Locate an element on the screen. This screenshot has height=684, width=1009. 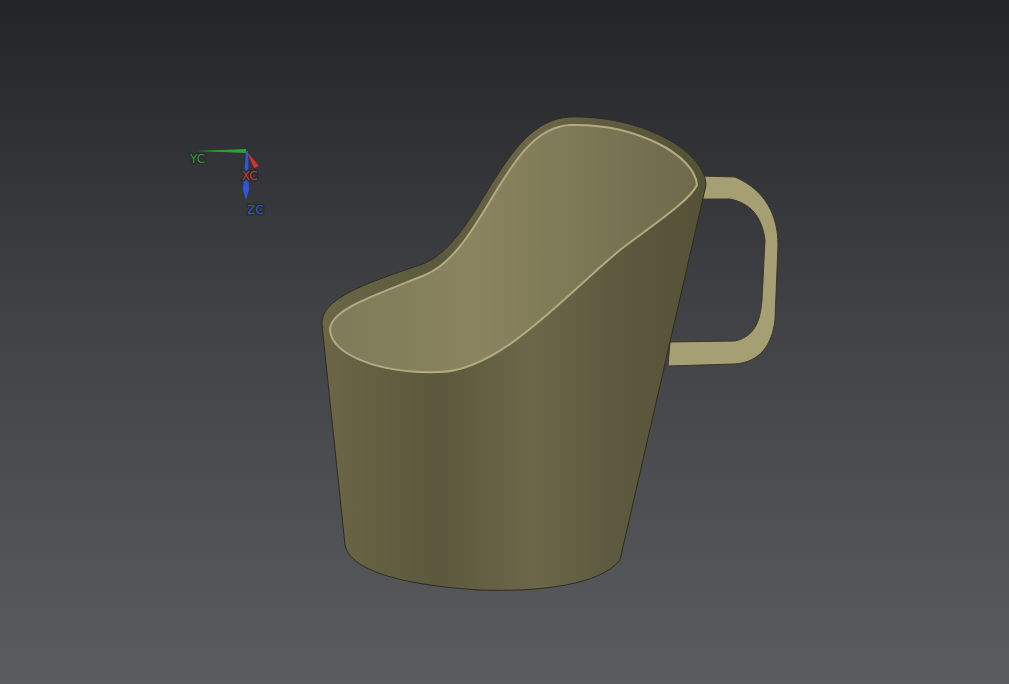
axis-label: YC is located at coordinates (198, 159).